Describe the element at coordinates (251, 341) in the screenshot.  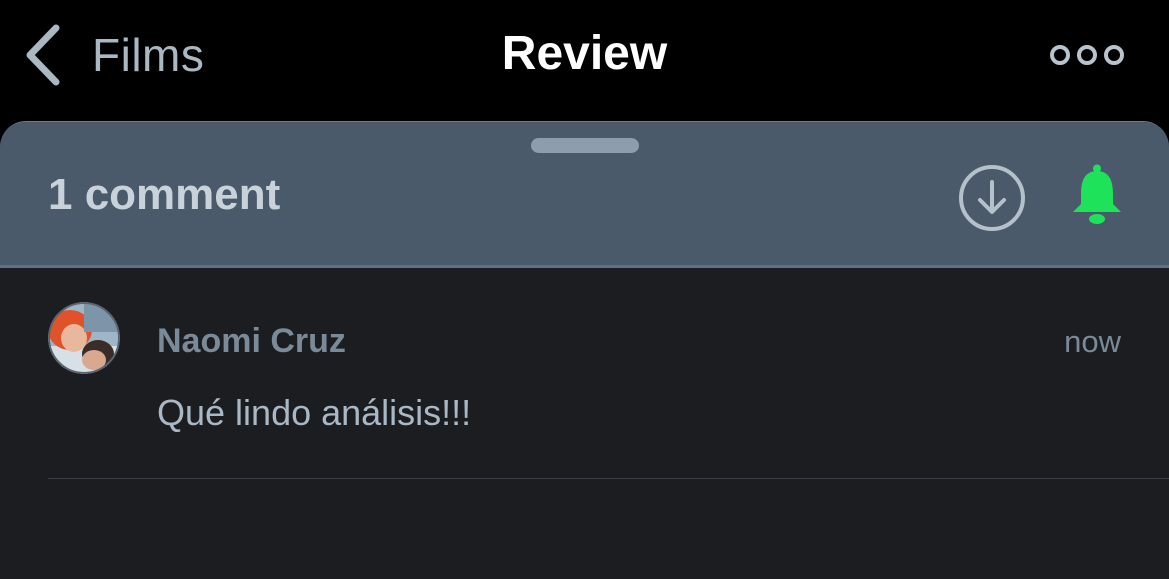
I see `comment-author: Naomi Cruz` at that location.